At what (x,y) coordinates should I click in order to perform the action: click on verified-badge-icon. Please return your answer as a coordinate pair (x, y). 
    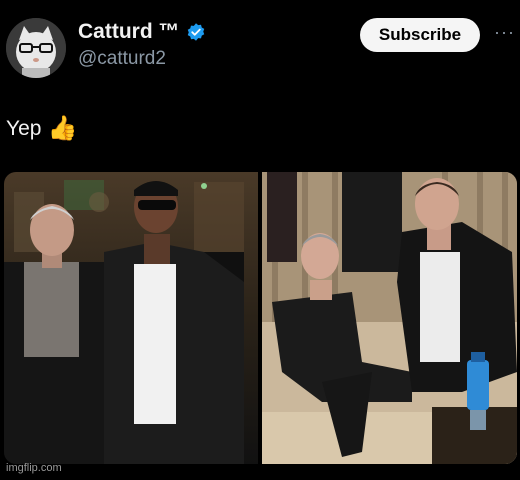
    Looking at the image, I should click on (195, 32).